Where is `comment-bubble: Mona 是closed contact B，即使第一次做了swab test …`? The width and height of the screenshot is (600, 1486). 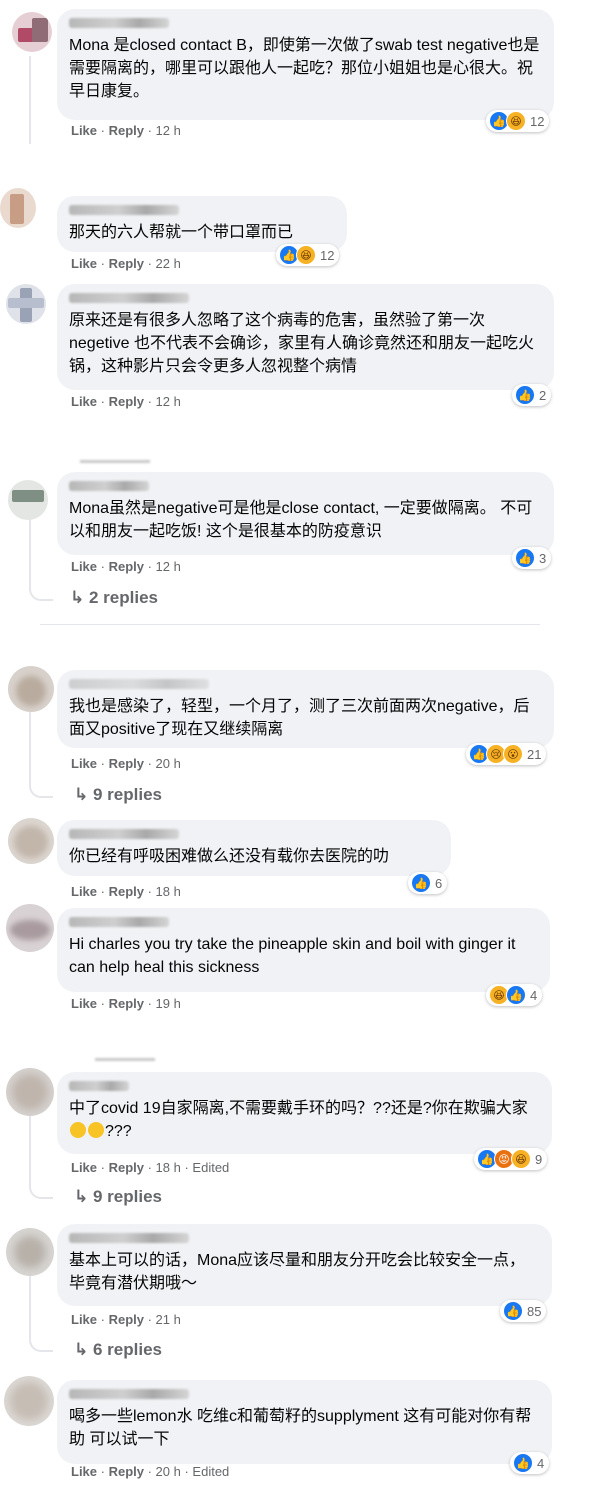 comment-bubble: Mona 是closed contact B，即使第一次做了swab test … is located at coordinates (305, 64).